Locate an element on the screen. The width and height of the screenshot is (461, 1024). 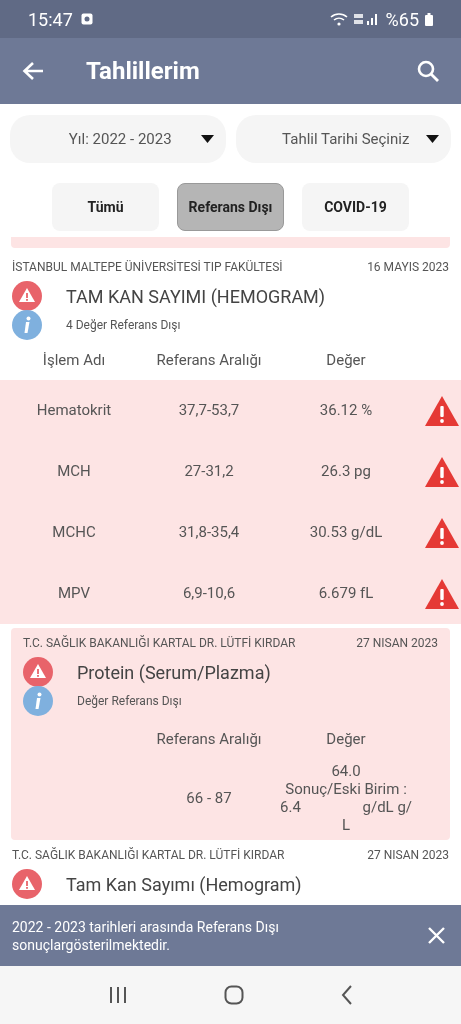
table-cell-text: 30.53 g/dL is located at coordinates (346, 533).